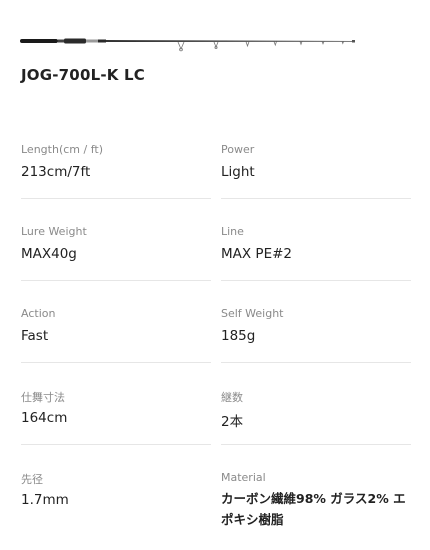 Image resolution: width=430 pixels, height=550 pixels. Describe the element at coordinates (316, 169) in the screenshot. I see `spec-power: Power Light` at that location.